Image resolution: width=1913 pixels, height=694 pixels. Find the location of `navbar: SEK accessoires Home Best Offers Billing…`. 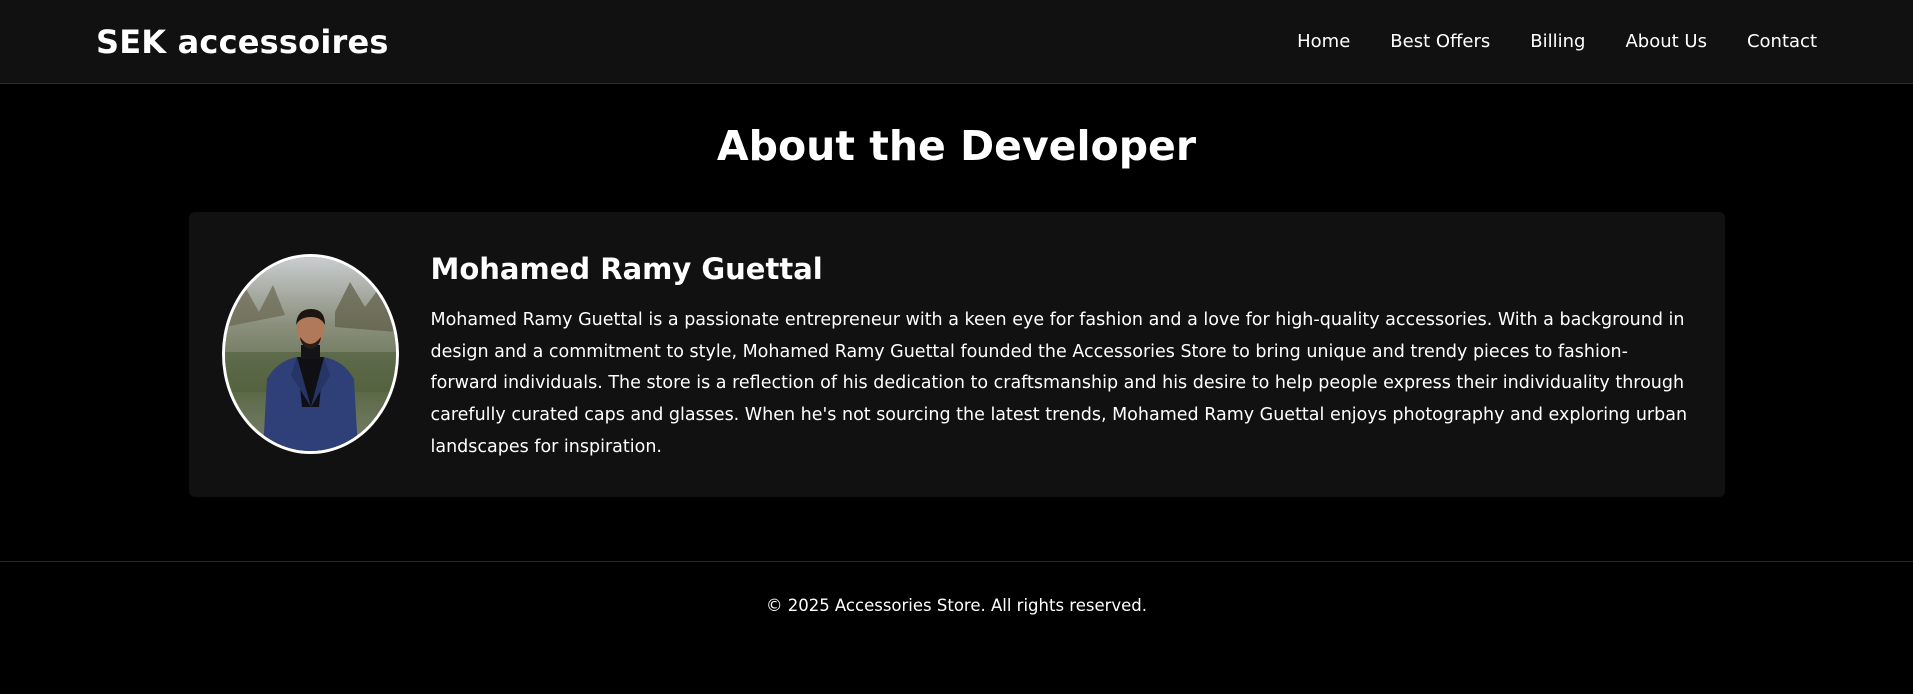

navbar: SEK accessoires Home Best Offers Billing… is located at coordinates (956, 42).